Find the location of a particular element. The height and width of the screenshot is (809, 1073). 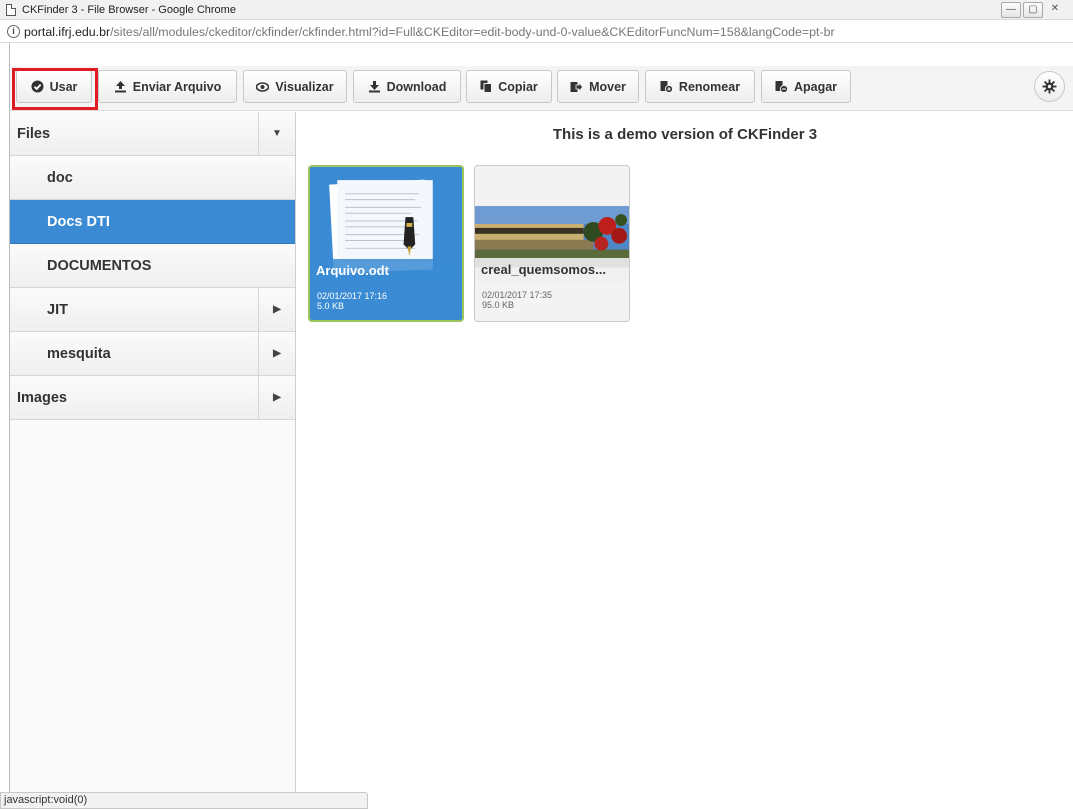

folder-files-label: Files is located at coordinates (34, 133).